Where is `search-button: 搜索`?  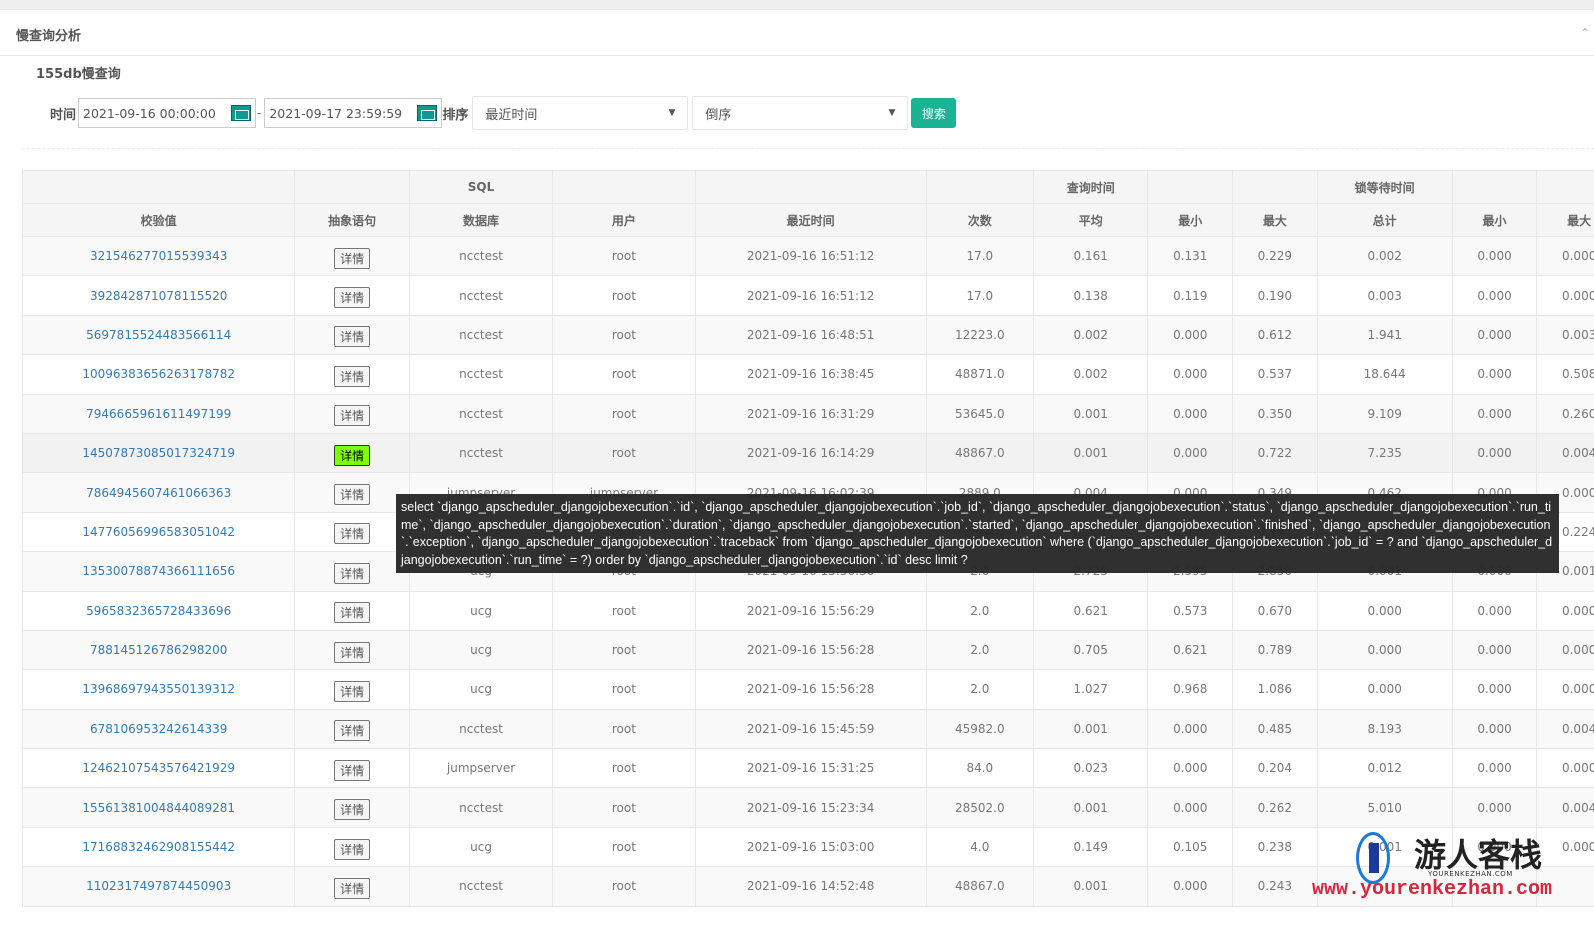
search-button: 搜索 is located at coordinates (933, 113).